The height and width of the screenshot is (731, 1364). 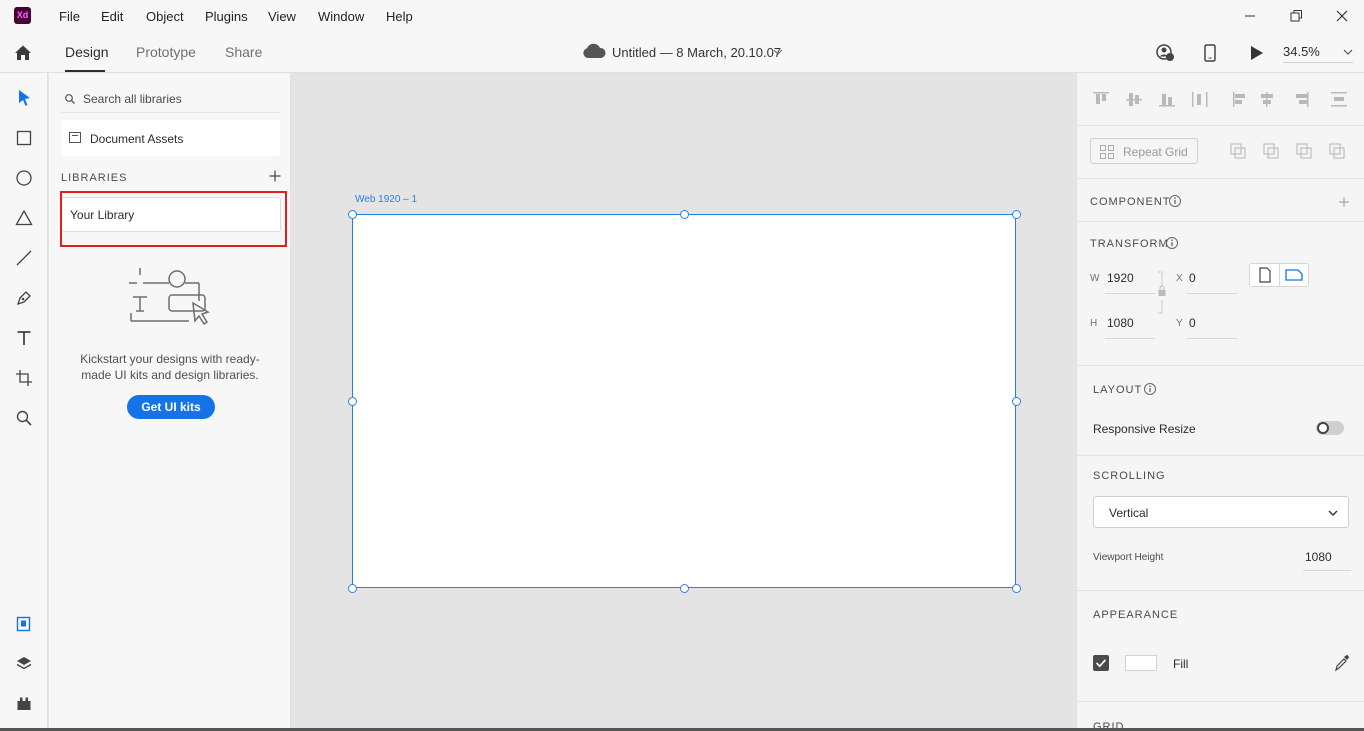 What do you see at coordinates (24, 664) in the screenshot?
I see `layers-panel-icon` at bounding box center [24, 664].